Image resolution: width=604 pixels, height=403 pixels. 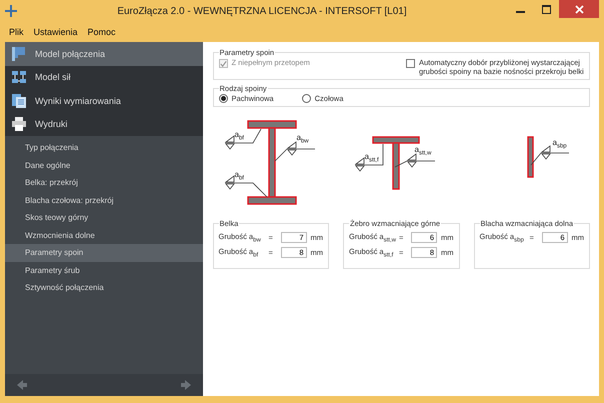 I want to click on close-icon, so click(x=579, y=9).